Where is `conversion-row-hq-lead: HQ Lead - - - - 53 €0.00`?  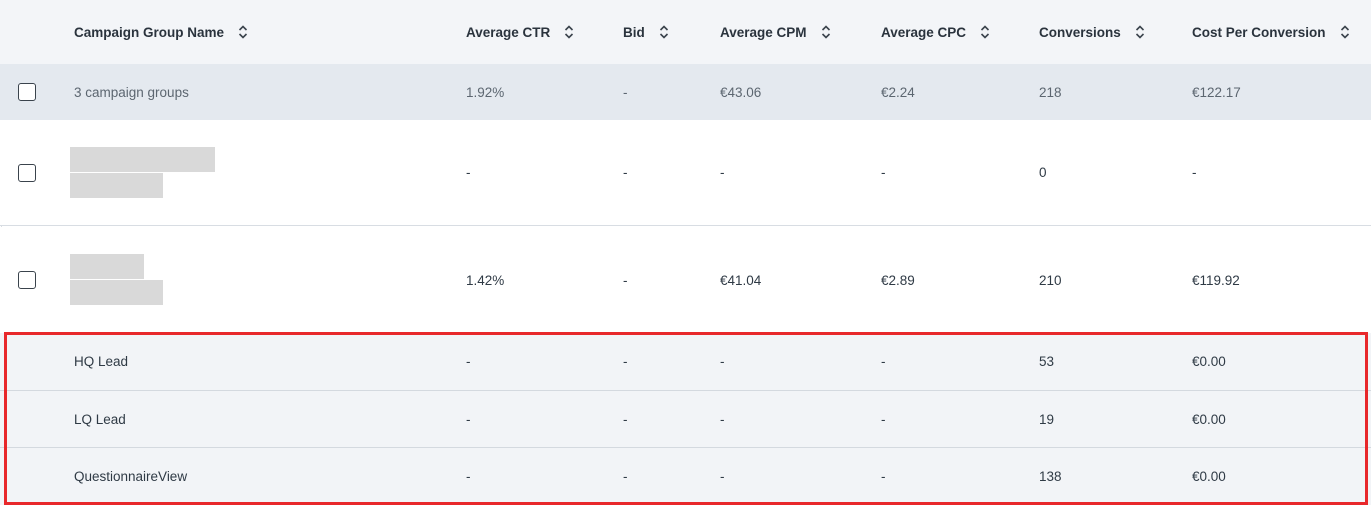
conversion-row-hq-lead: HQ Lead - - - - 53 €0.00 is located at coordinates (685, 361).